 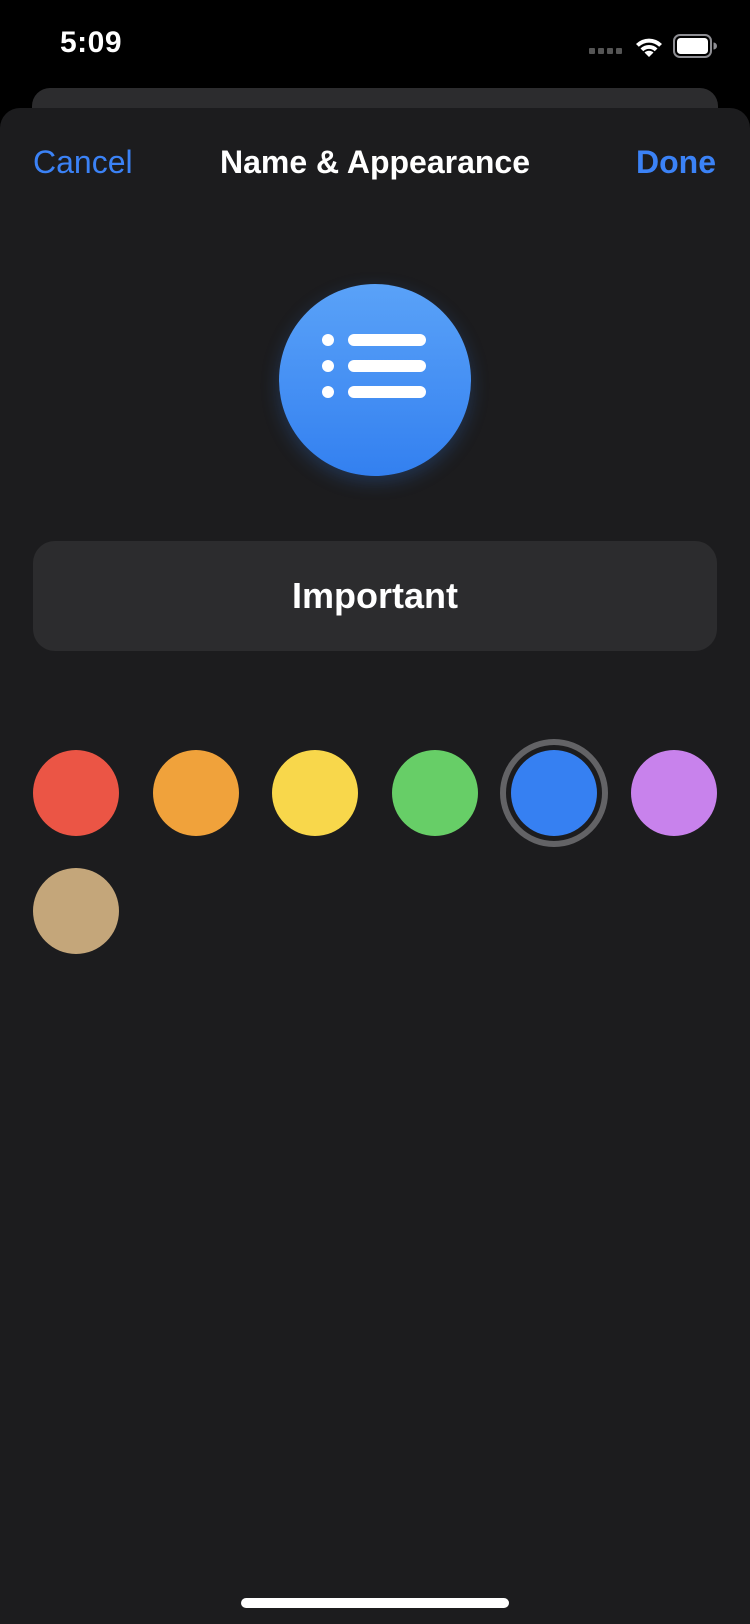 What do you see at coordinates (676, 162) in the screenshot?
I see `done-button: Done` at bounding box center [676, 162].